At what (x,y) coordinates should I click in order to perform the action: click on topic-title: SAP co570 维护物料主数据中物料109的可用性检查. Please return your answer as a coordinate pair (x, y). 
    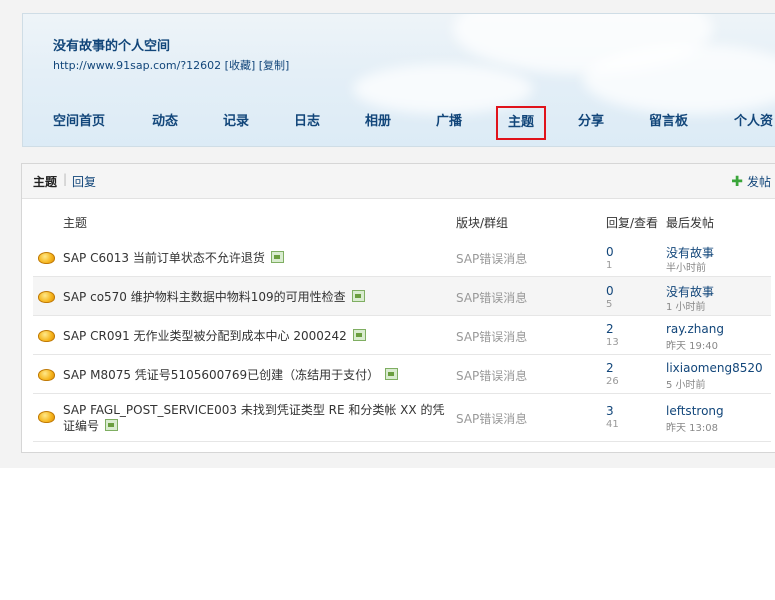
    Looking at the image, I should click on (258, 297).